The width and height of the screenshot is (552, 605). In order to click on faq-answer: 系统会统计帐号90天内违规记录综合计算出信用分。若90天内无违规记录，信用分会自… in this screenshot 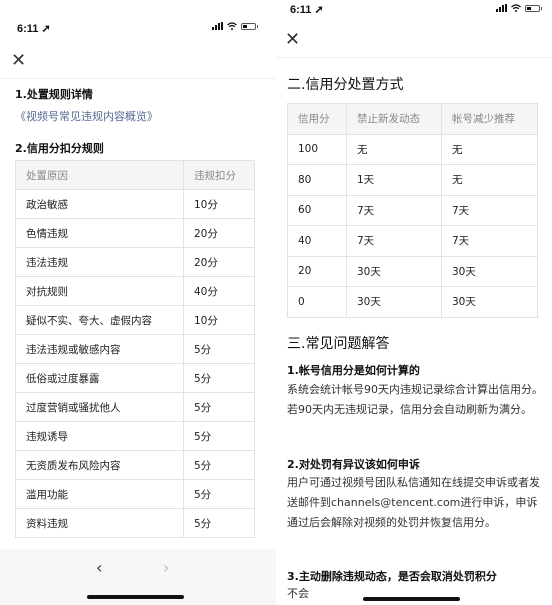, I will do `click(415, 399)`.